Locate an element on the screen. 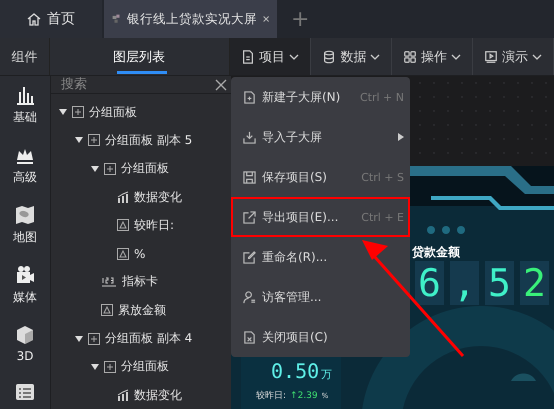 The height and width of the screenshot is (409, 554). external-link-icon is located at coordinates (249, 217).